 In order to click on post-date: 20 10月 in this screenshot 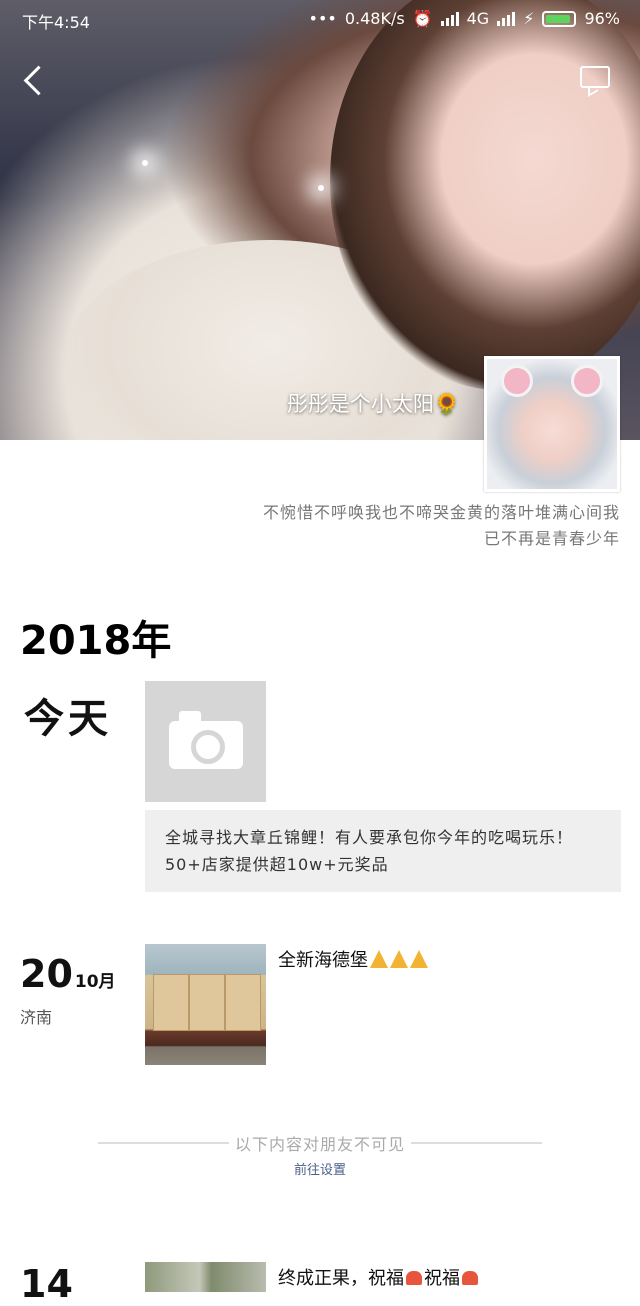, I will do `click(68, 974)`.